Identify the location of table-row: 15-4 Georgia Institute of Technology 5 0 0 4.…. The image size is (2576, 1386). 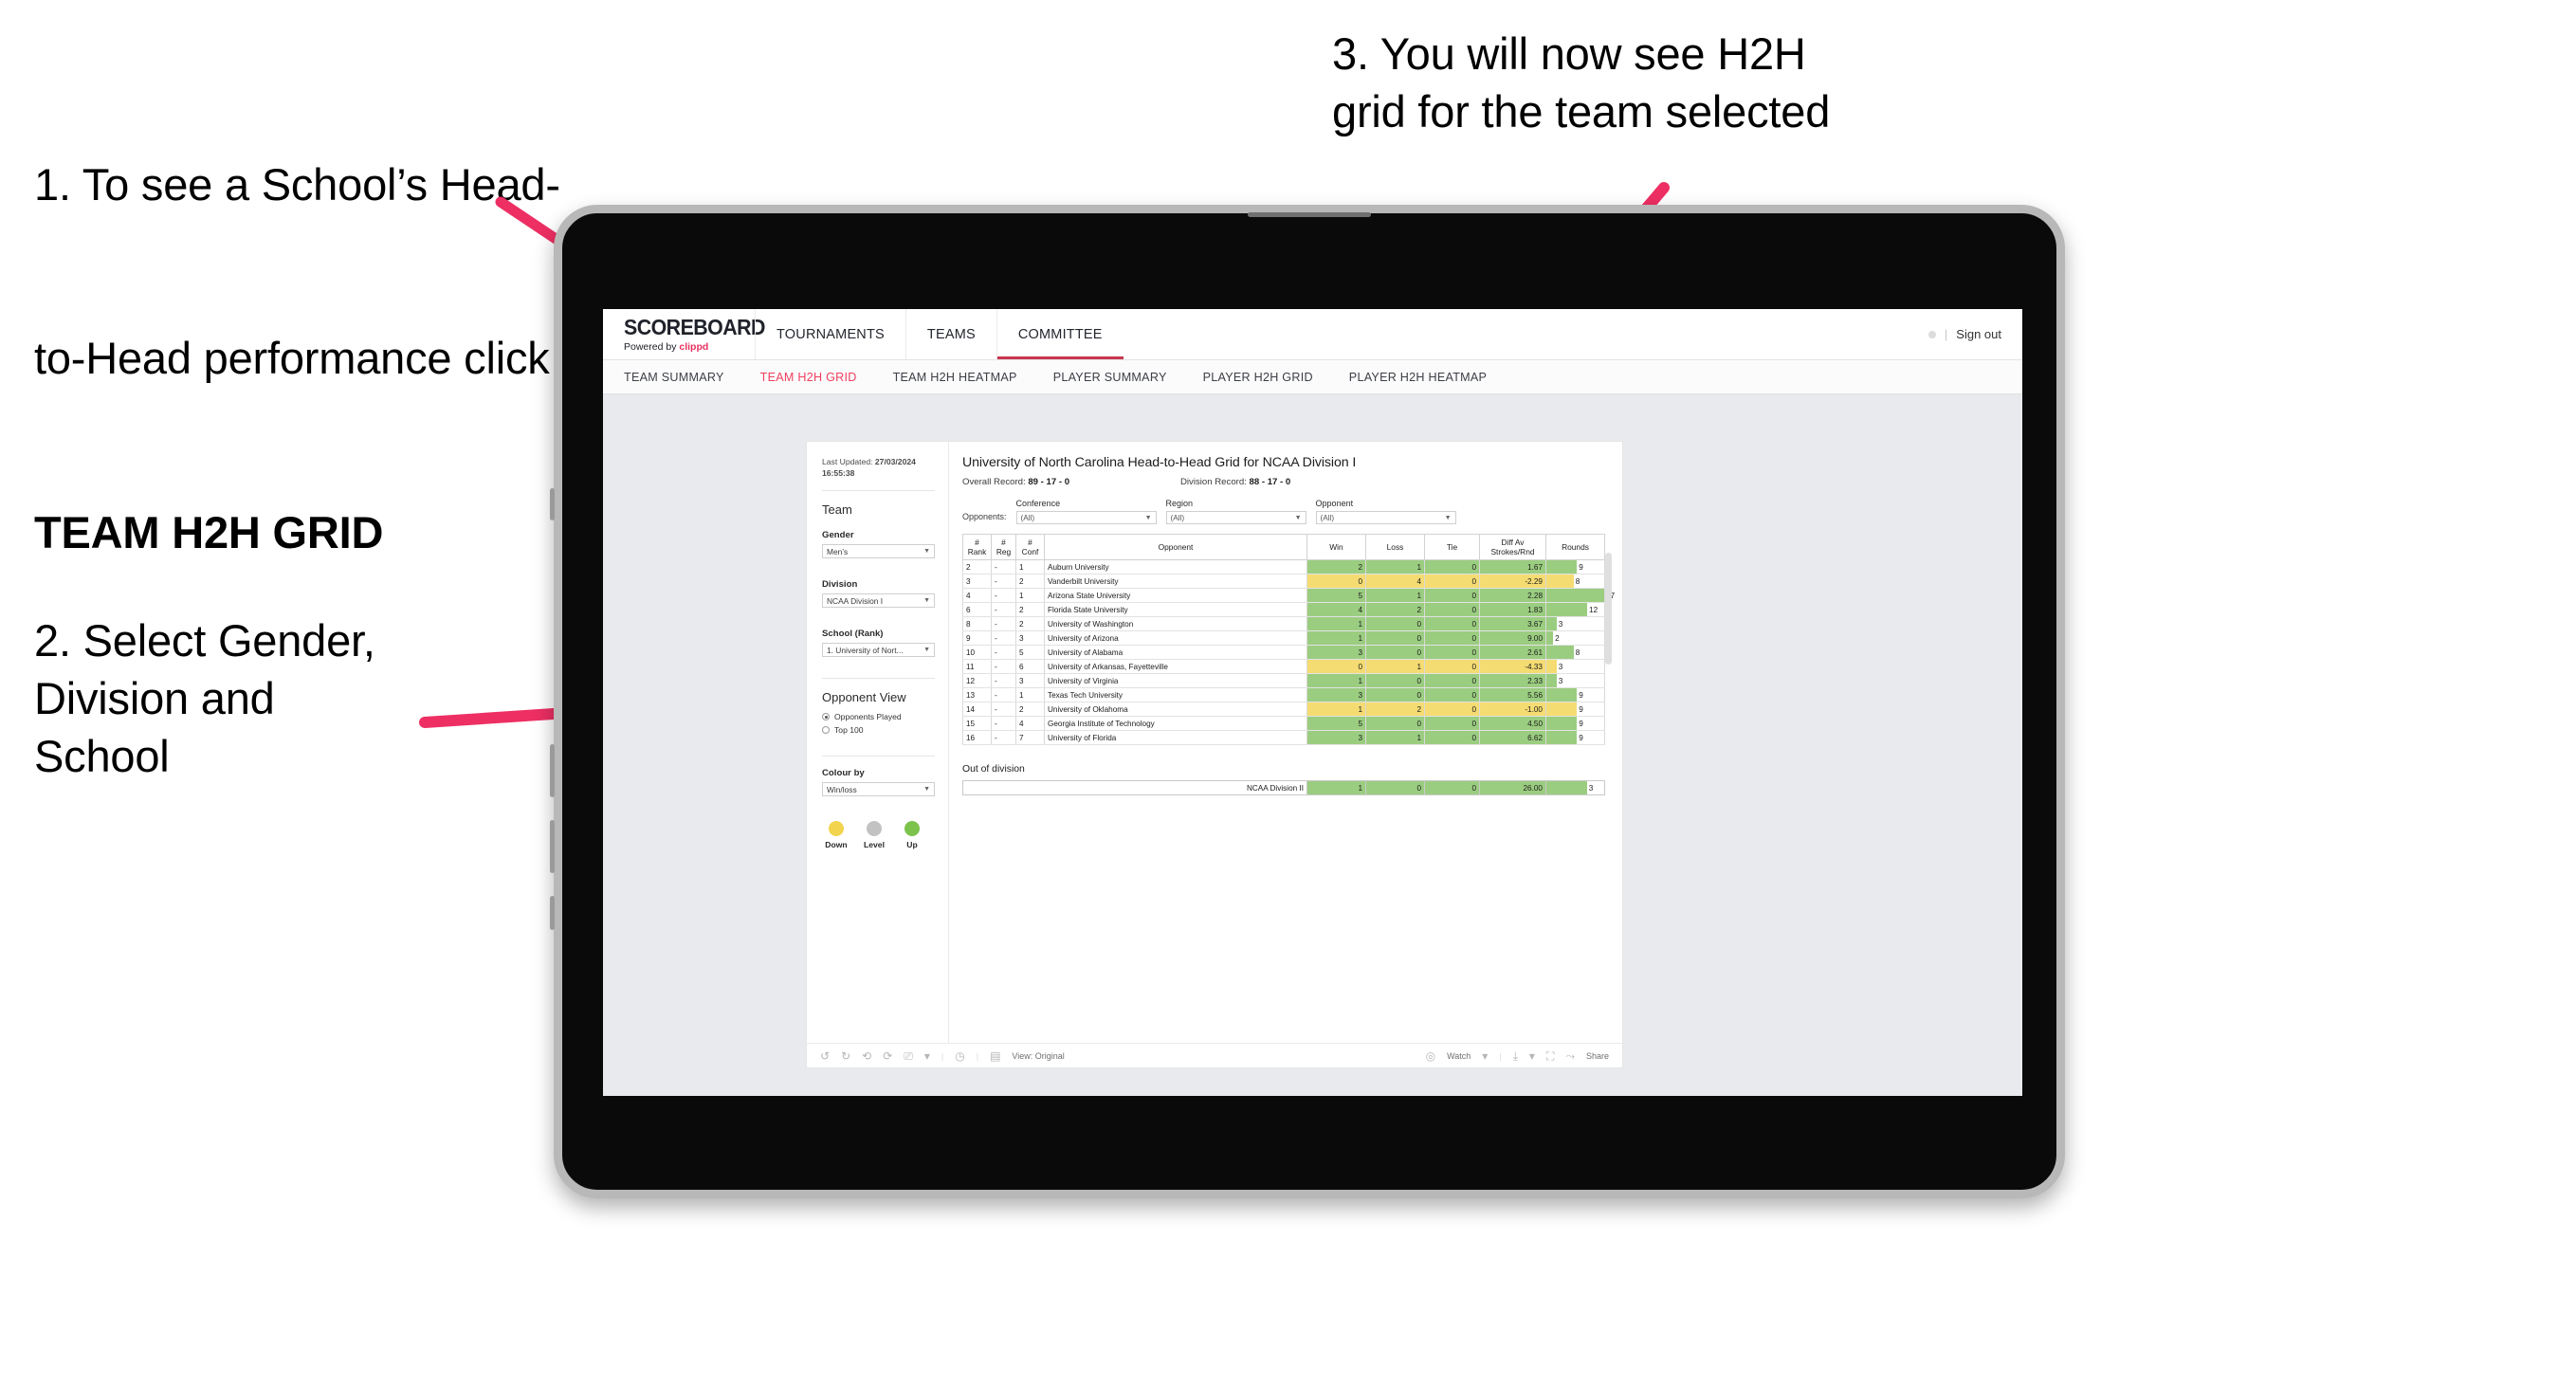
(1283, 724).